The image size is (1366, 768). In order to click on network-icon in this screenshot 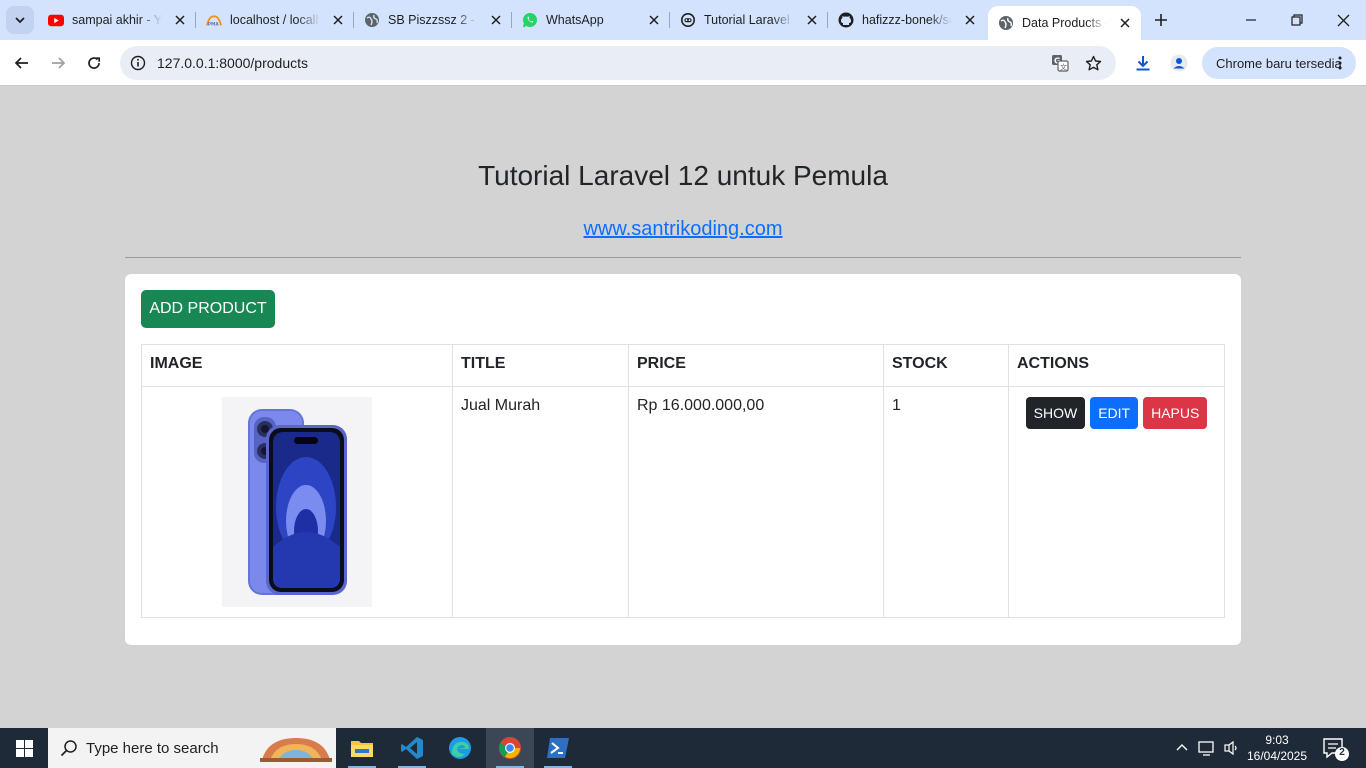, I will do `click(1207, 748)`.